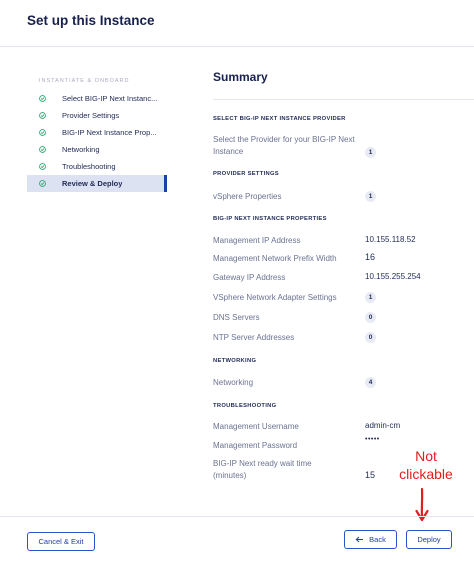 The height and width of the screenshot is (566, 474). What do you see at coordinates (359, 539) in the screenshot?
I see `arrow-left-icon` at bounding box center [359, 539].